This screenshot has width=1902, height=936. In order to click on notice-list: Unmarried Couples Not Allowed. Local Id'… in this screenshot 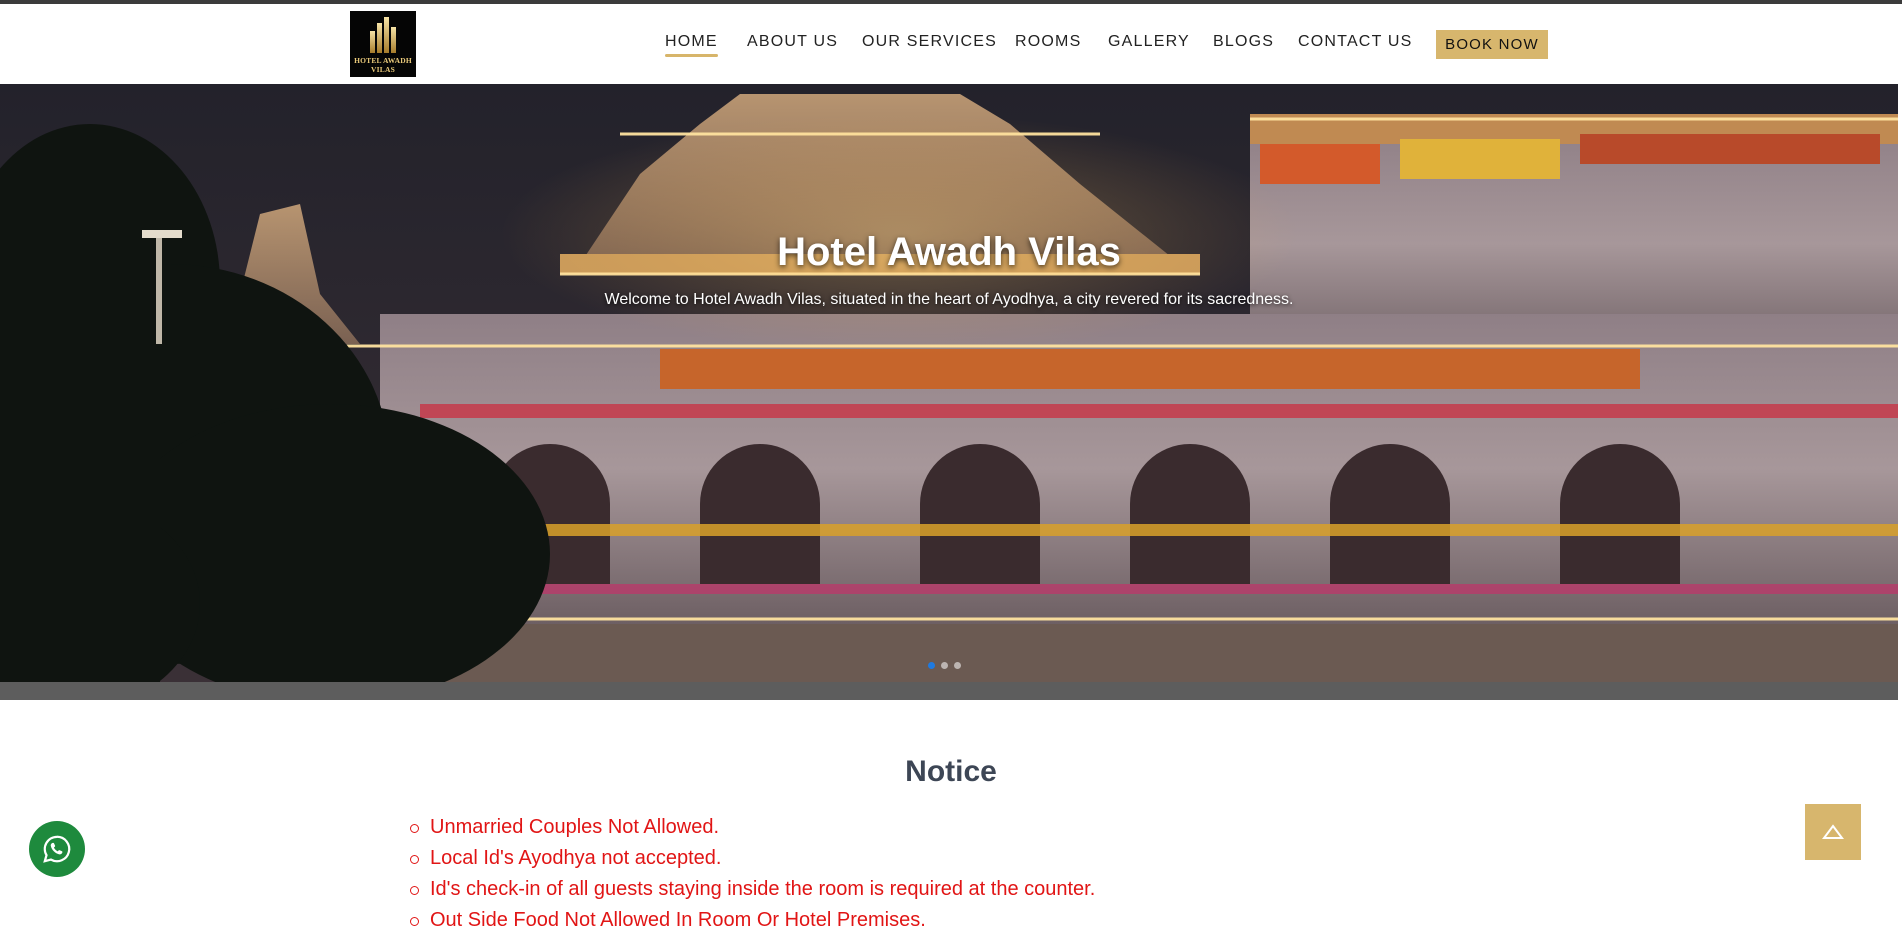, I will do `click(751, 874)`.